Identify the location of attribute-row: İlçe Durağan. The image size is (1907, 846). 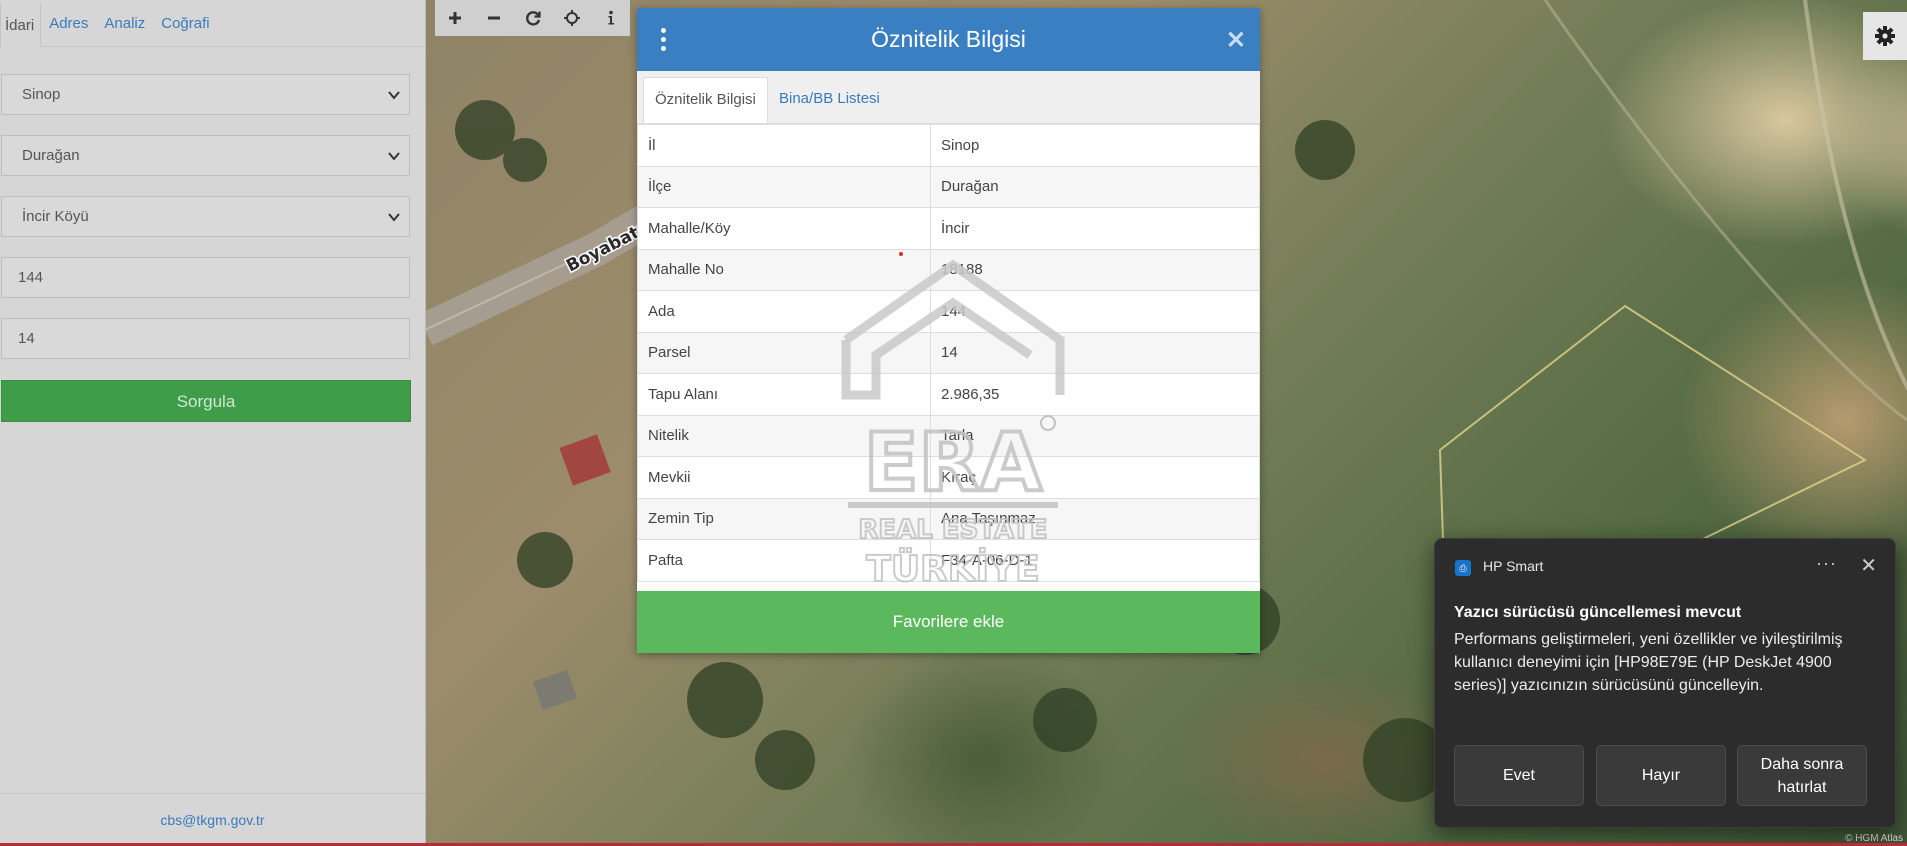
(948, 186).